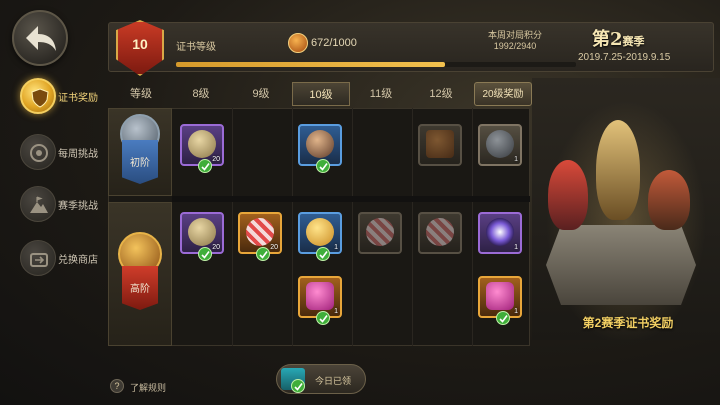  Describe the element at coordinates (633, 41) in the screenshot. I see `season-suffix: 赛季` at that location.